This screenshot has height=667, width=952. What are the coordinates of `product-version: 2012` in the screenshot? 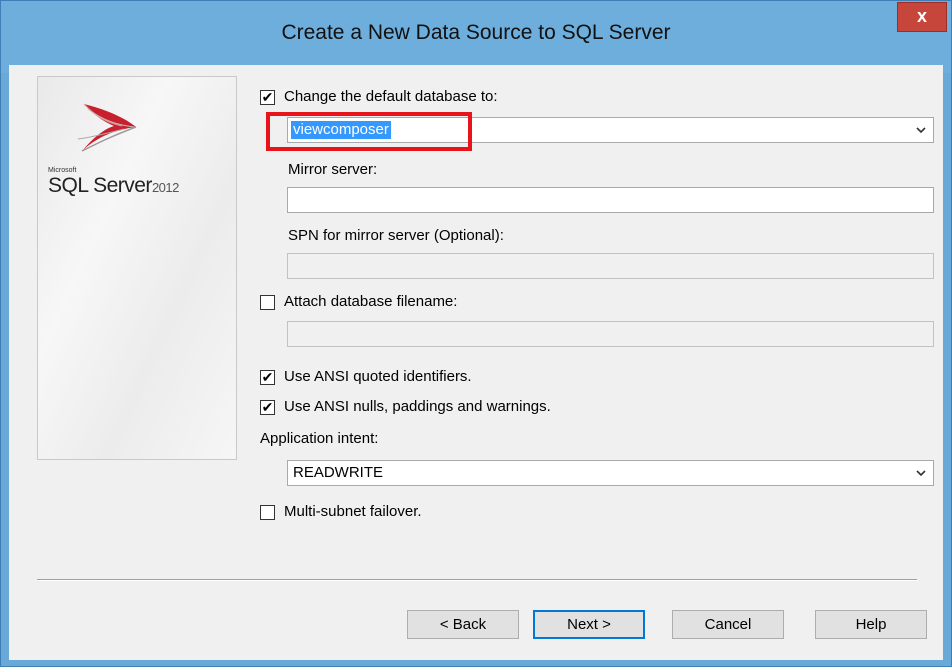 It's located at (165, 187).